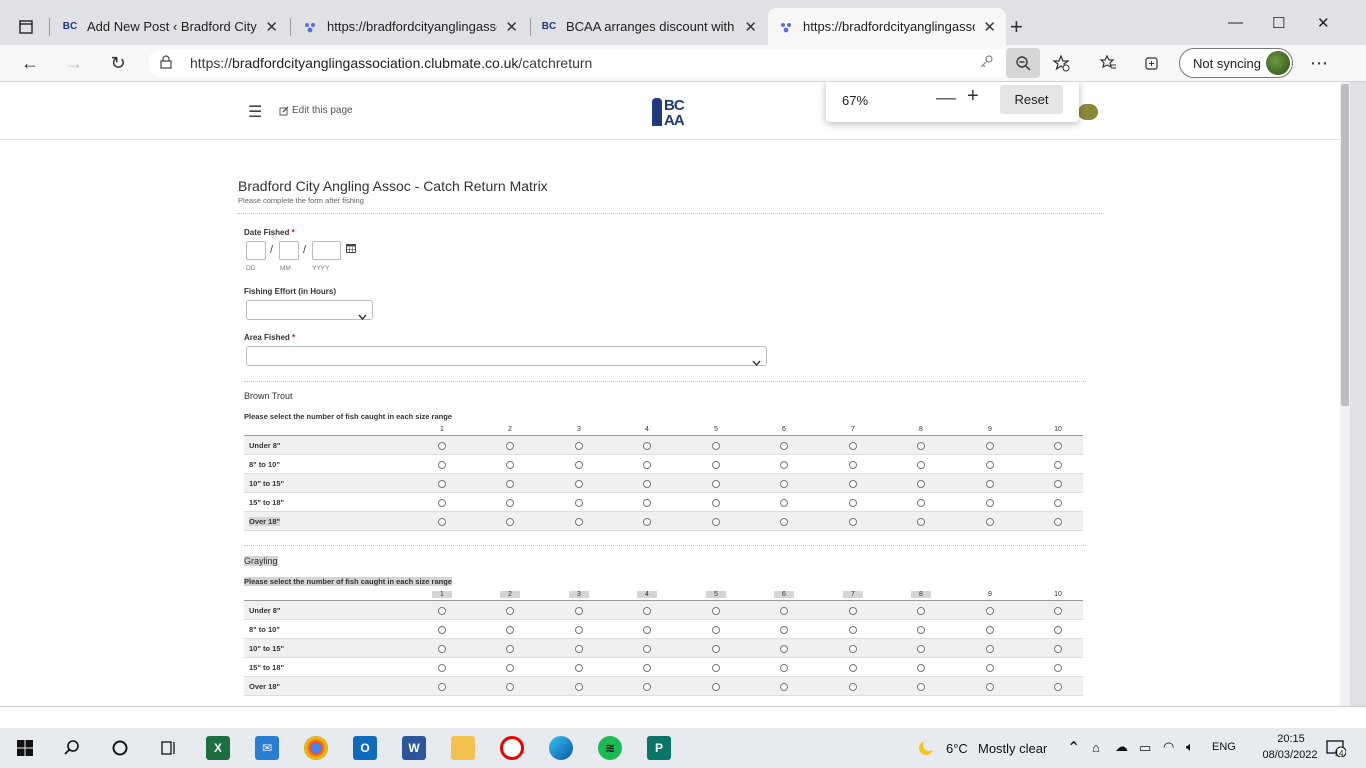 Image resolution: width=1366 pixels, height=768 pixels. I want to click on windows-start-icon, so click(25, 748).